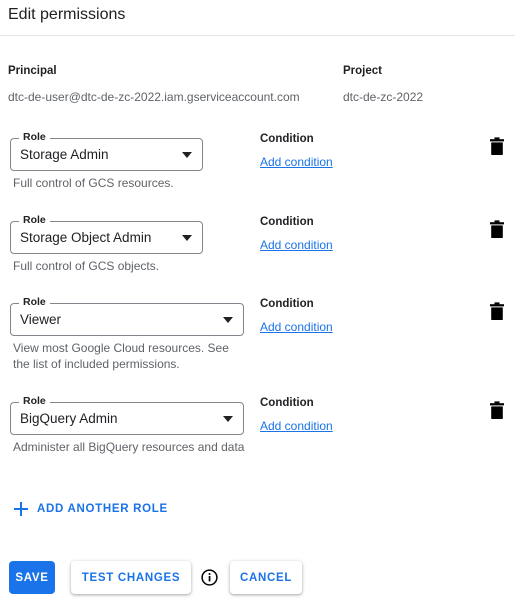 This screenshot has height=601, width=515. I want to click on role-help-text: Full control of GCS resources., so click(93, 183).